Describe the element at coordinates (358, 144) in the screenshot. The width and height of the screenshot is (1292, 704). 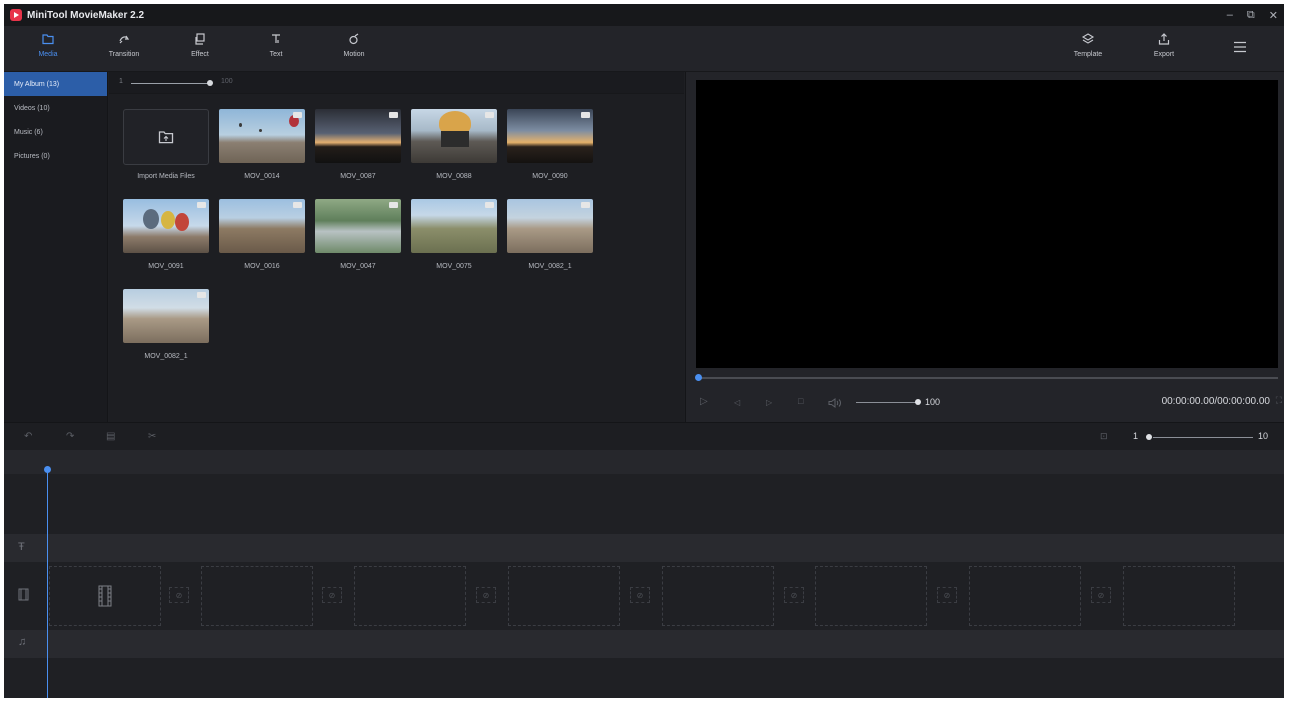
I see `media-clip-tile: MOV_0087` at that location.